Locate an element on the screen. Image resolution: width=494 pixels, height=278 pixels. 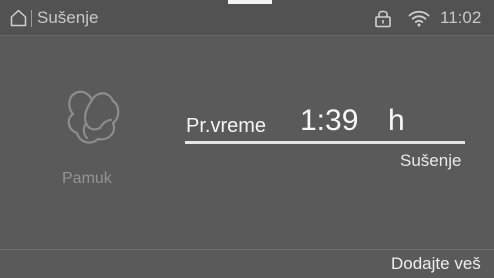
wifi-icon is located at coordinates (419, 18).